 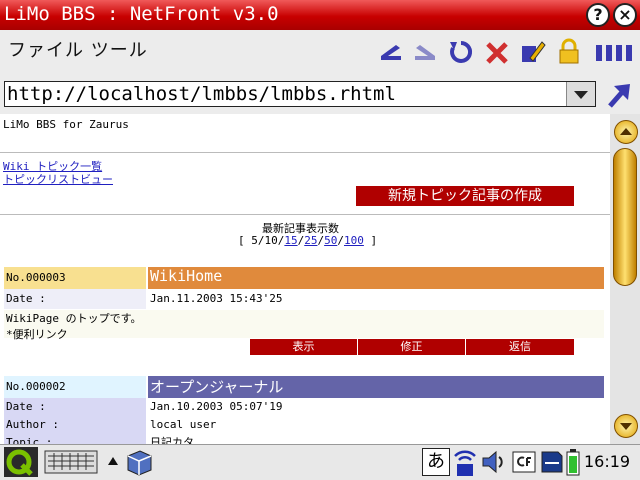 What do you see at coordinates (412, 347) in the screenshot?
I see `edit-button: 修正` at bounding box center [412, 347].